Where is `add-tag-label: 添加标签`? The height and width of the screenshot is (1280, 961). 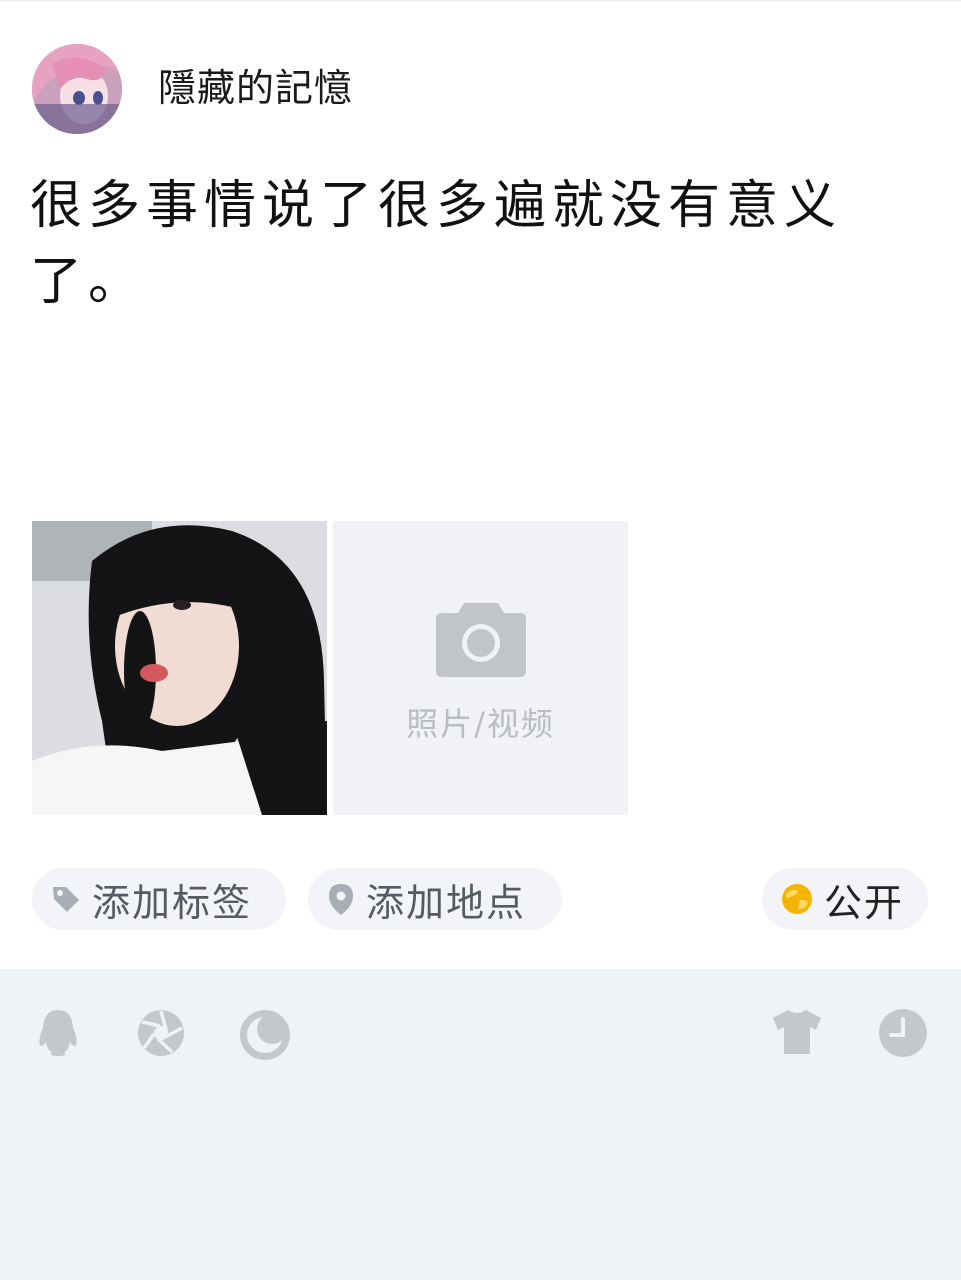 add-tag-label: 添加标签 is located at coordinates (172, 902).